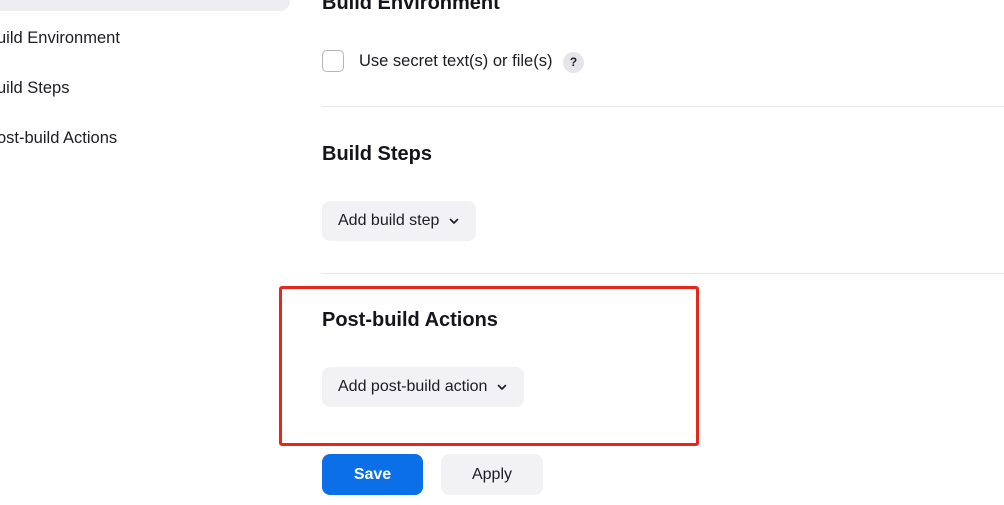  I want to click on add-build-step-button: Add build step, so click(399, 221).